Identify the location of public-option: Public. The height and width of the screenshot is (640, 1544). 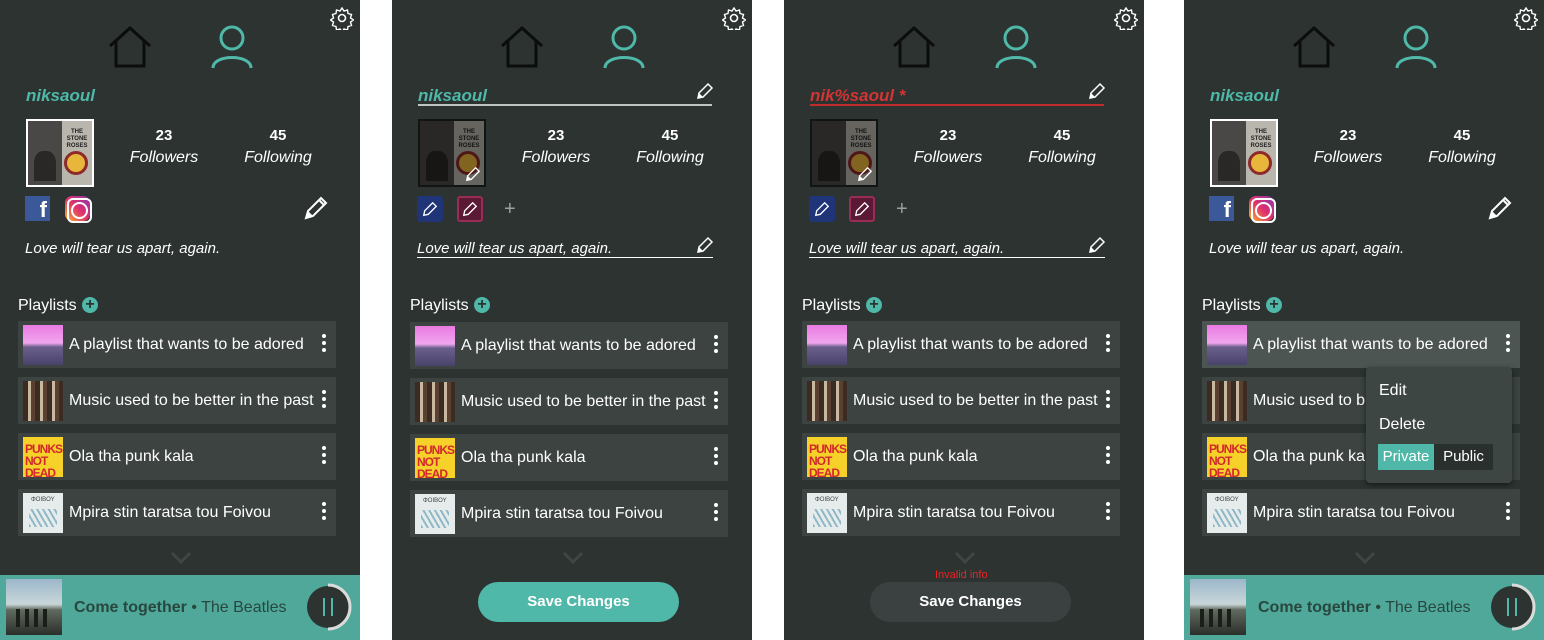
(1463, 457).